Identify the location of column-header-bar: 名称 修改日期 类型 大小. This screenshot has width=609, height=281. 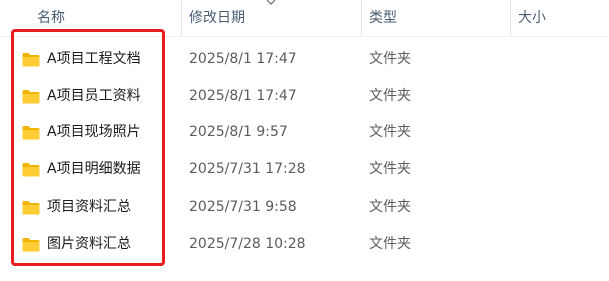
(304, 18).